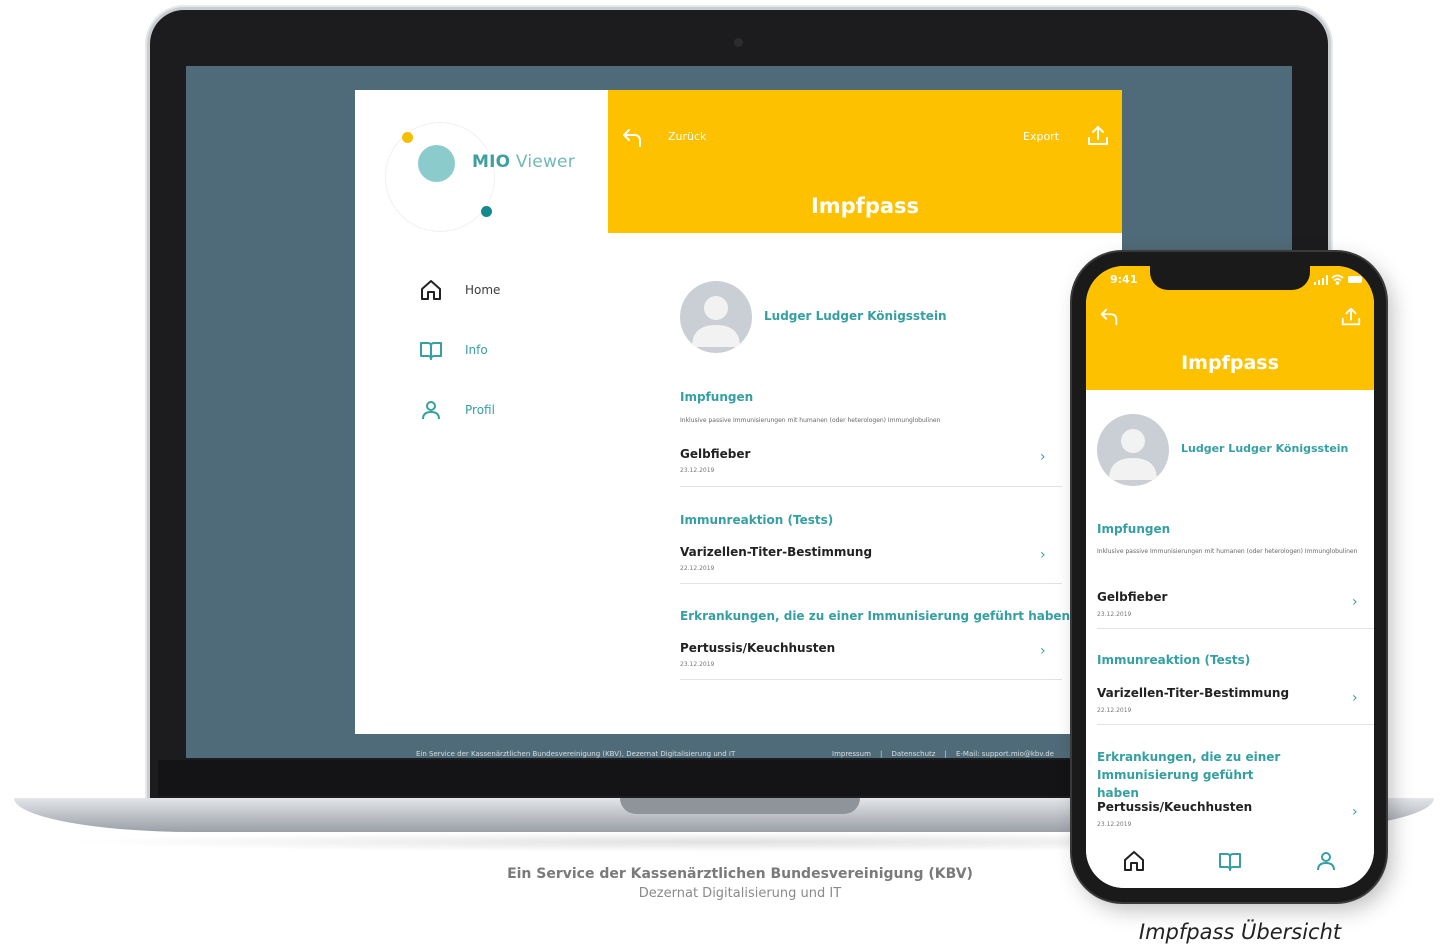  I want to click on avatar, so click(716, 317).